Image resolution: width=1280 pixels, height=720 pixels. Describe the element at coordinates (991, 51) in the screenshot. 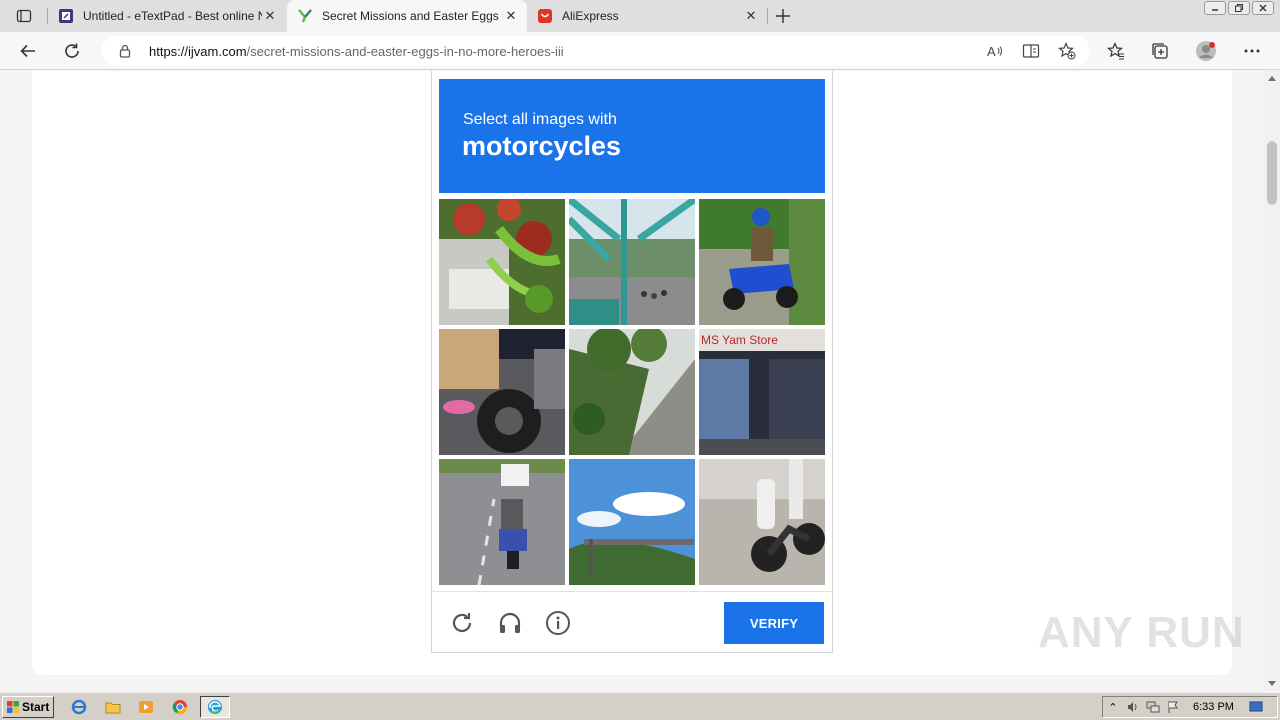

I see `svg-text: A` at that location.